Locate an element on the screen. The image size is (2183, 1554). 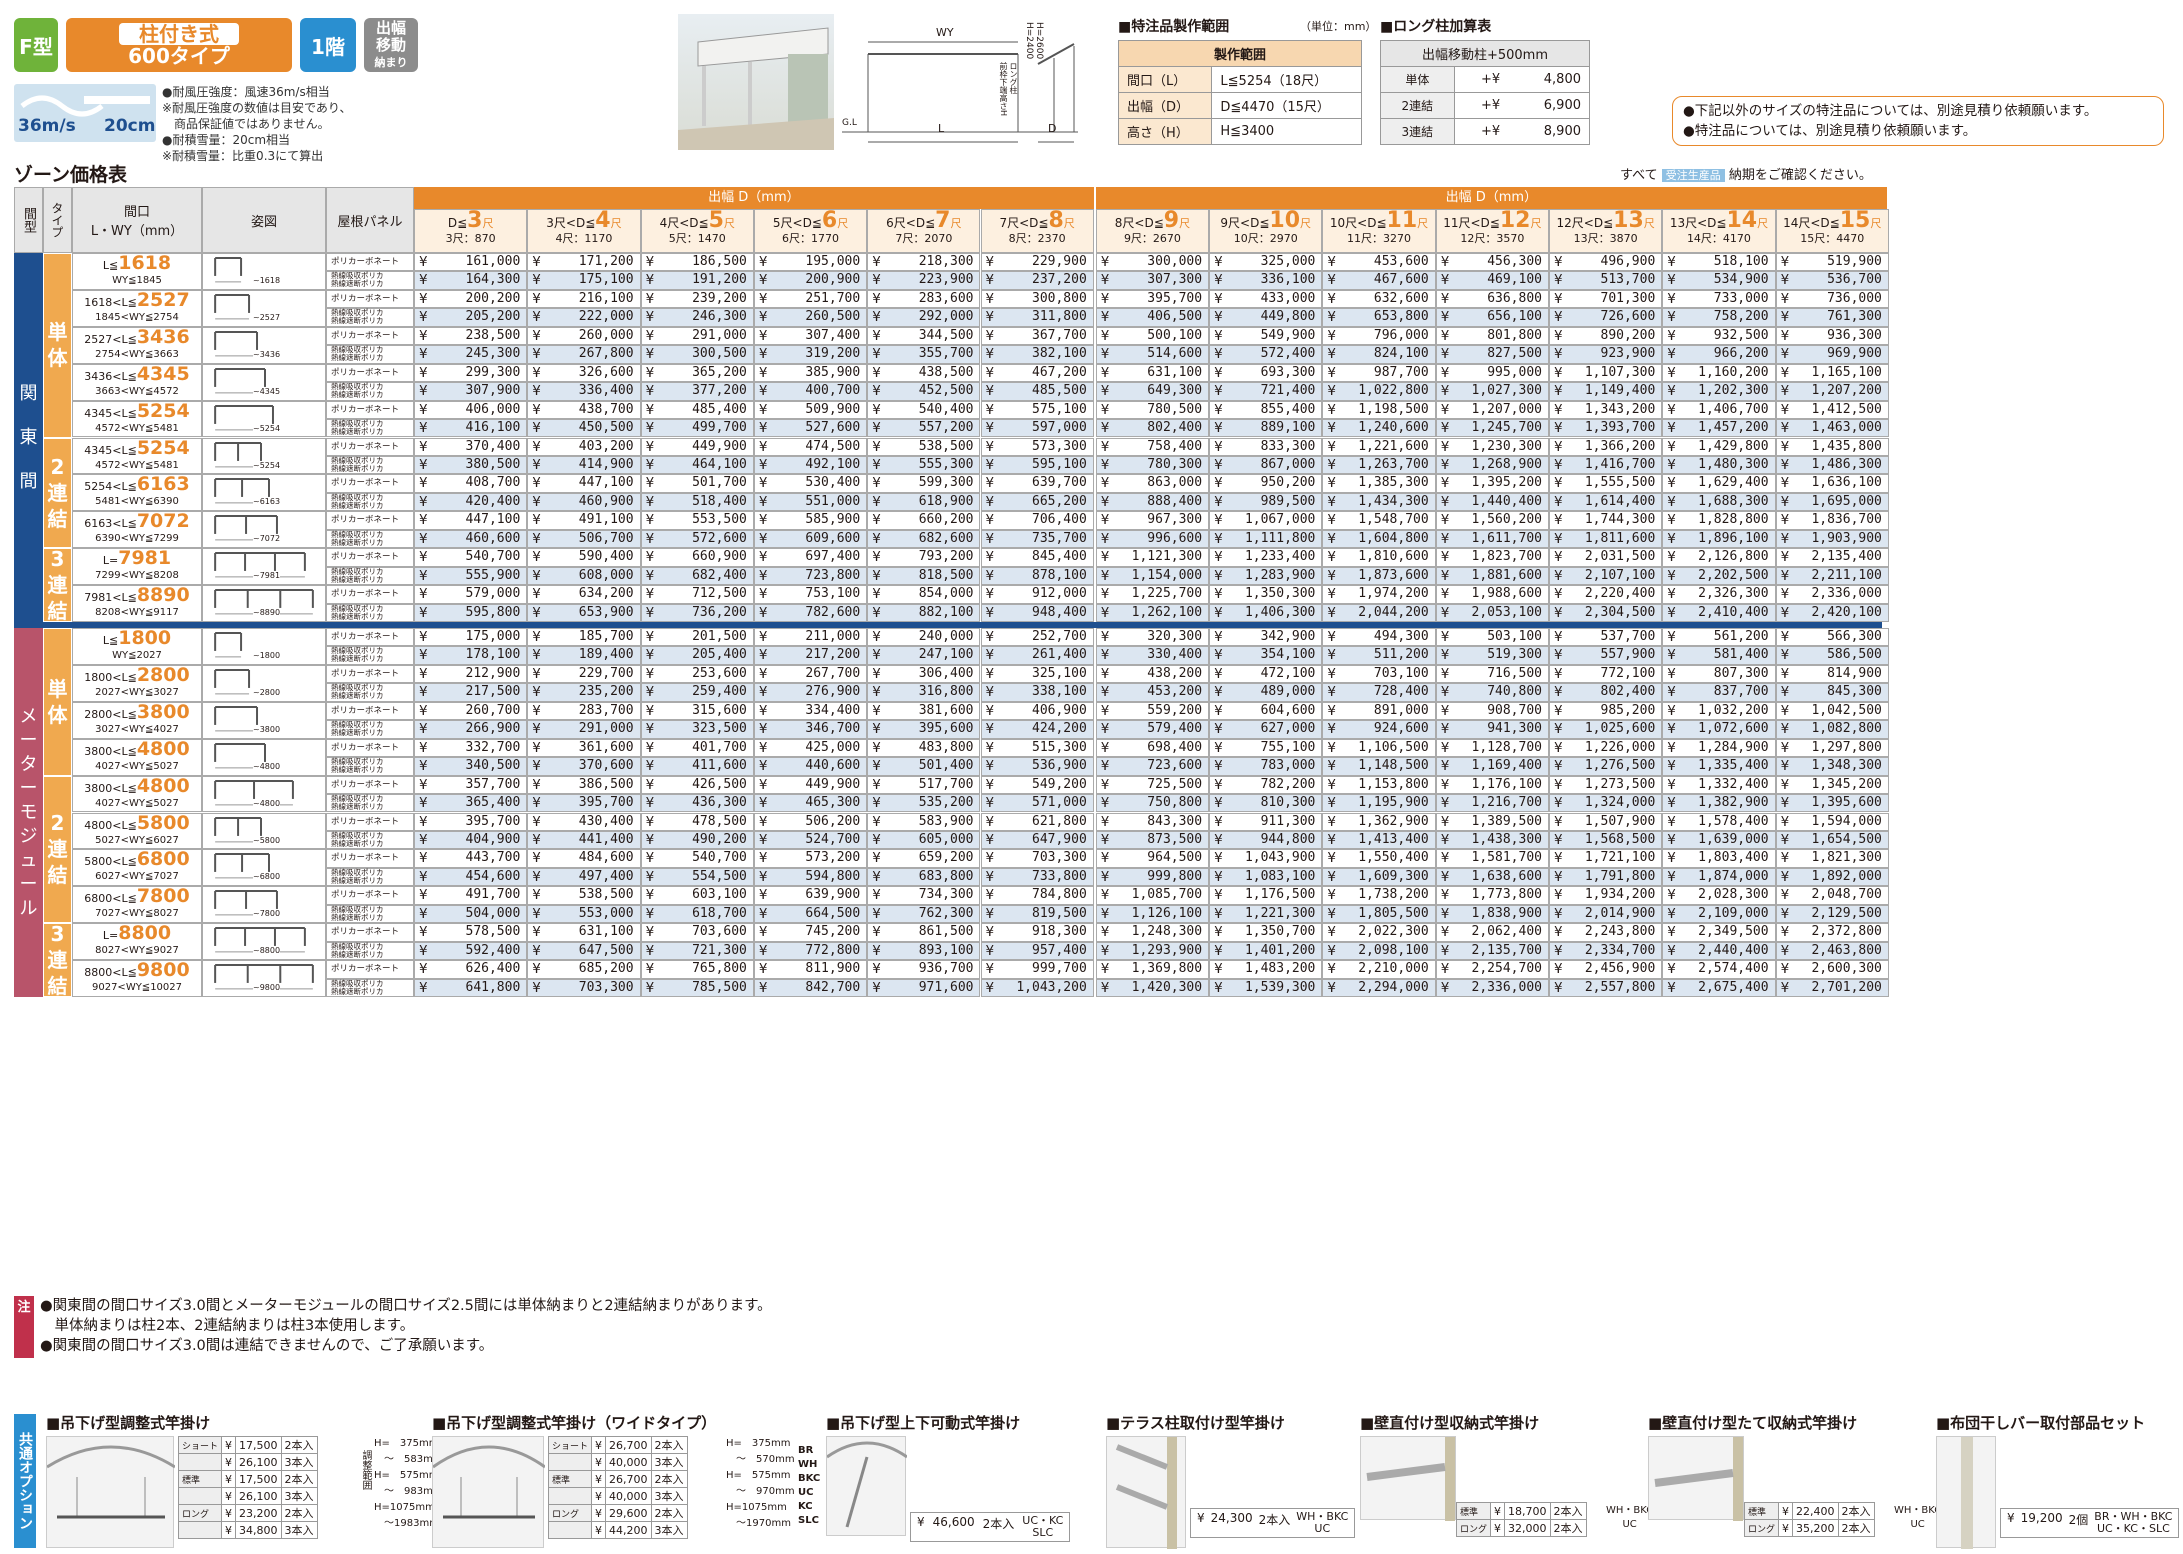
price-value: 2,109,000 is located at coordinates (1733, 913).